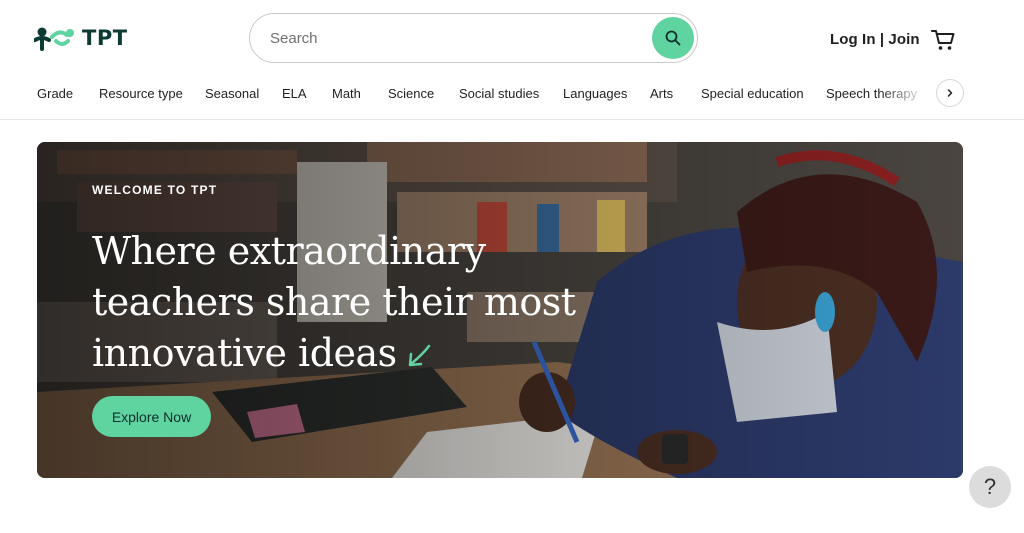 The width and height of the screenshot is (1024, 533). I want to click on nav-item-special-education: Special education, so click(752, 93).